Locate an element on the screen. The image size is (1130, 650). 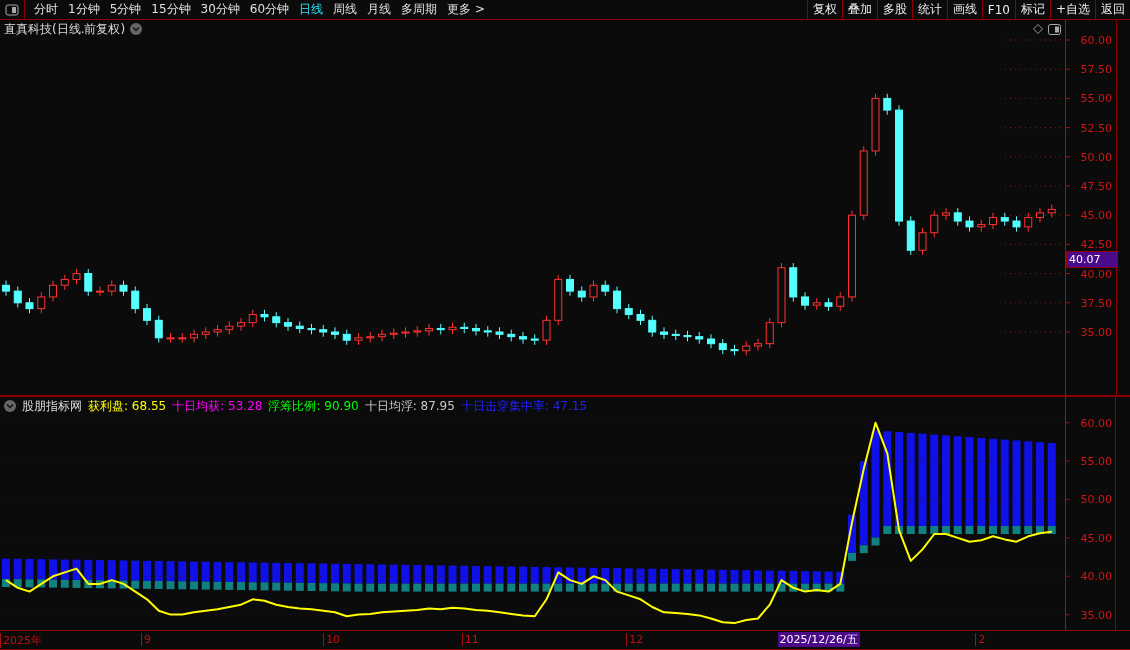
axis-label: 60.00 is located at coordinates (1096, 423).